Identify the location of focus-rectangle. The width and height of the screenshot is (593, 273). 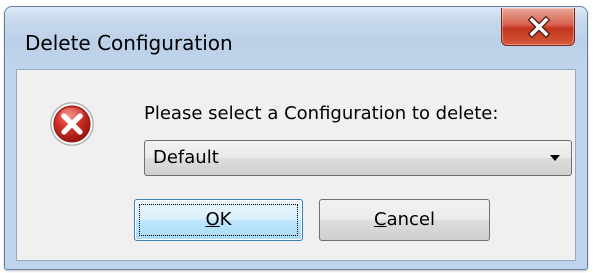
(218, 220).